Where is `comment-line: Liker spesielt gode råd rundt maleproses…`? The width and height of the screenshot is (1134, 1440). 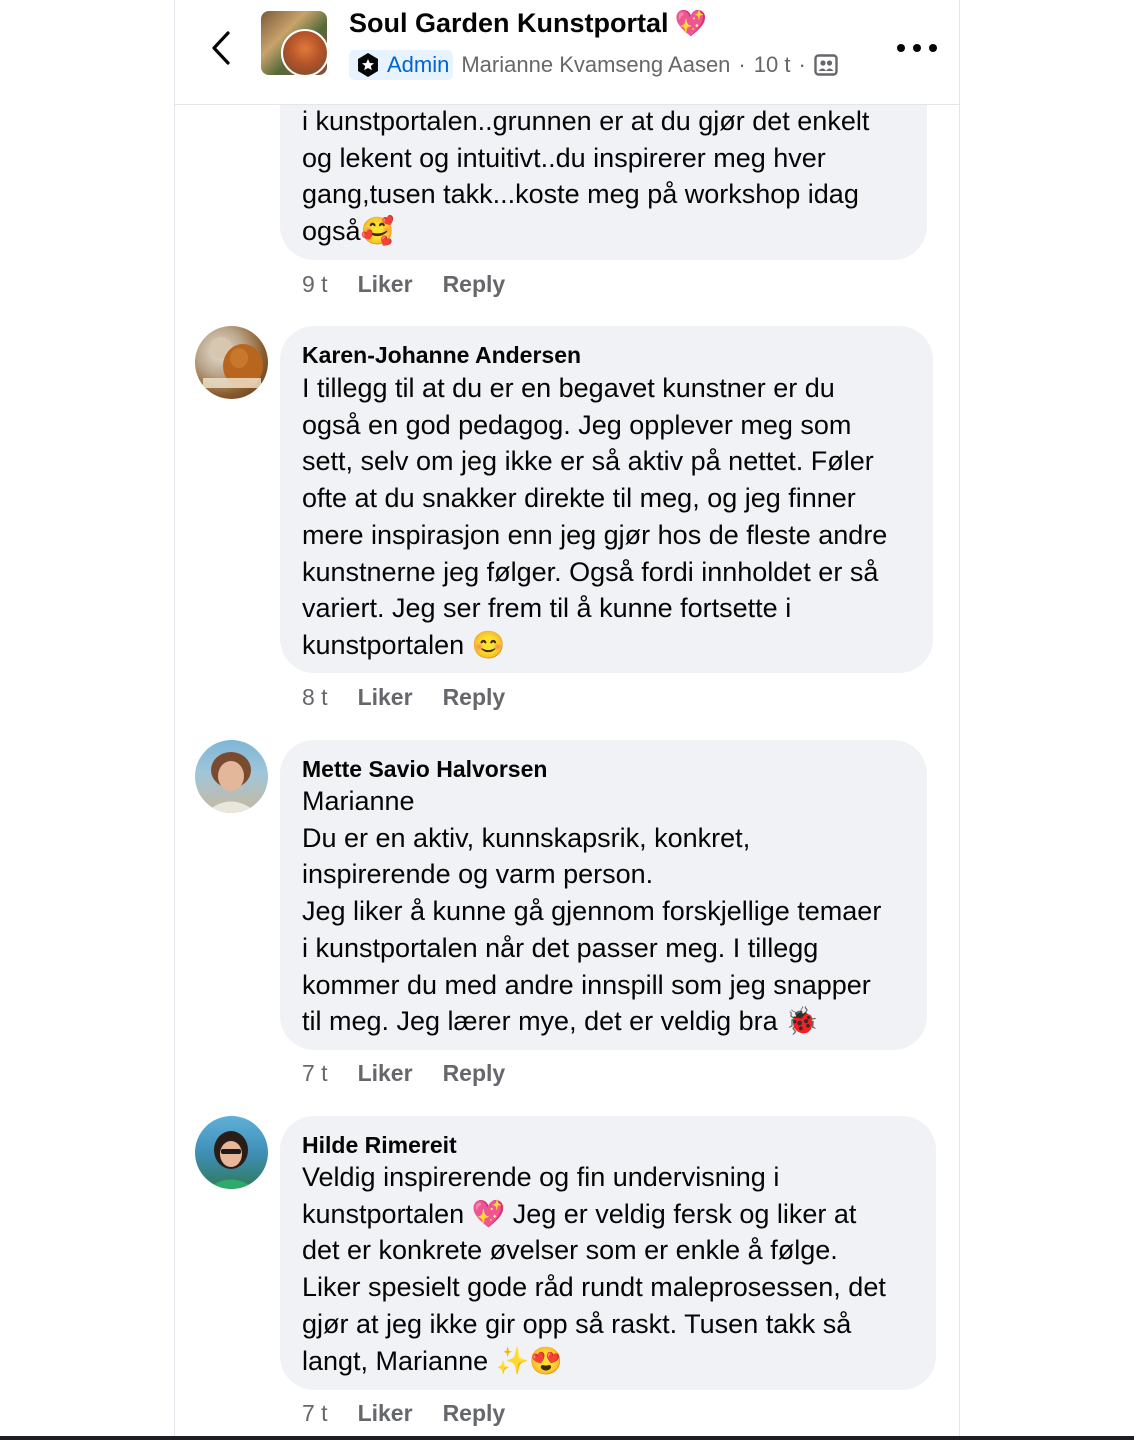 comment-line: Liker spesielt gode råd rundt maleproses… is located at coordinates (594, 1287).